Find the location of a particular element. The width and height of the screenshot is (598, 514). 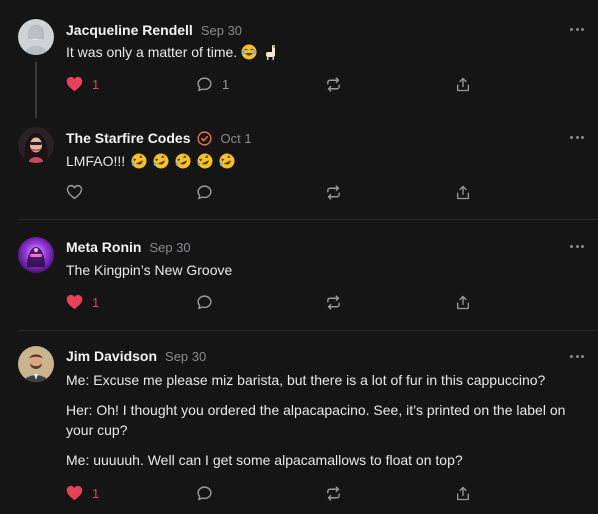

post-header: Meta Ronin Sep 30 is located at coordinates (128, 247).